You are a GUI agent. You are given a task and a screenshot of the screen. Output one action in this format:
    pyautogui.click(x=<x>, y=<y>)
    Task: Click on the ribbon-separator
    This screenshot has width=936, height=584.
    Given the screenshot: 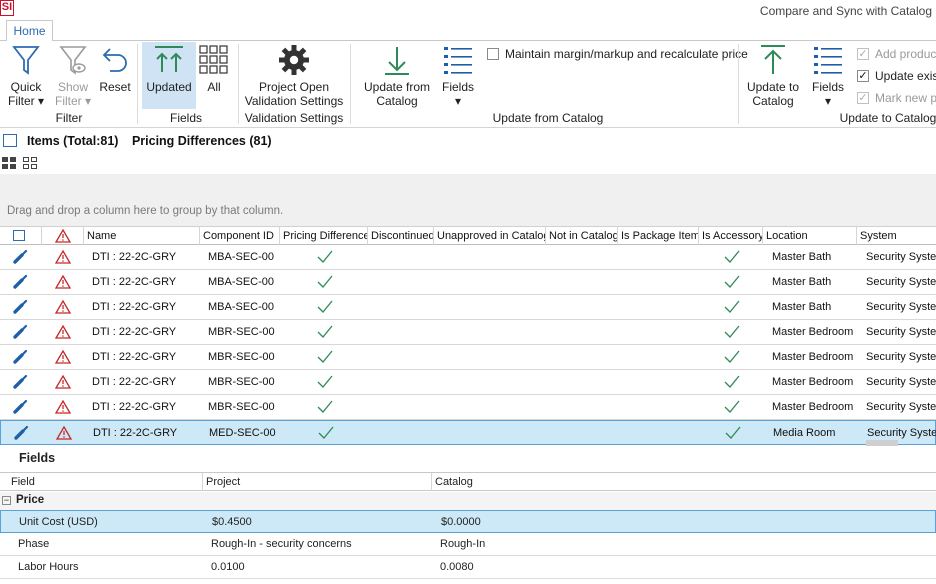 What is the action you would take?
    pyautogui.click(x=238, y=84)
    